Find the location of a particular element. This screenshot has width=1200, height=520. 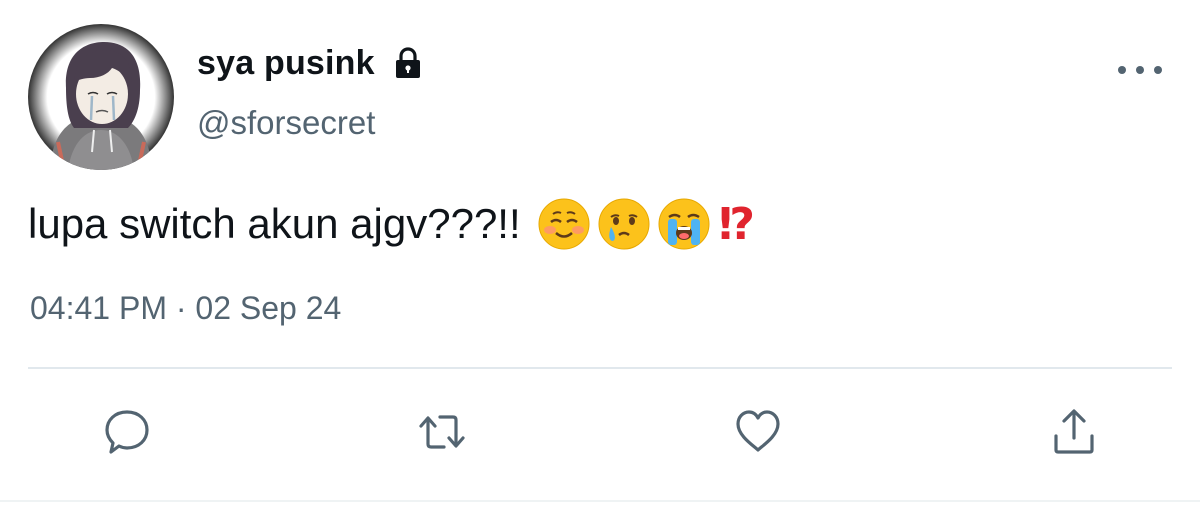

share-icon is located at coordinates (1074, 431).